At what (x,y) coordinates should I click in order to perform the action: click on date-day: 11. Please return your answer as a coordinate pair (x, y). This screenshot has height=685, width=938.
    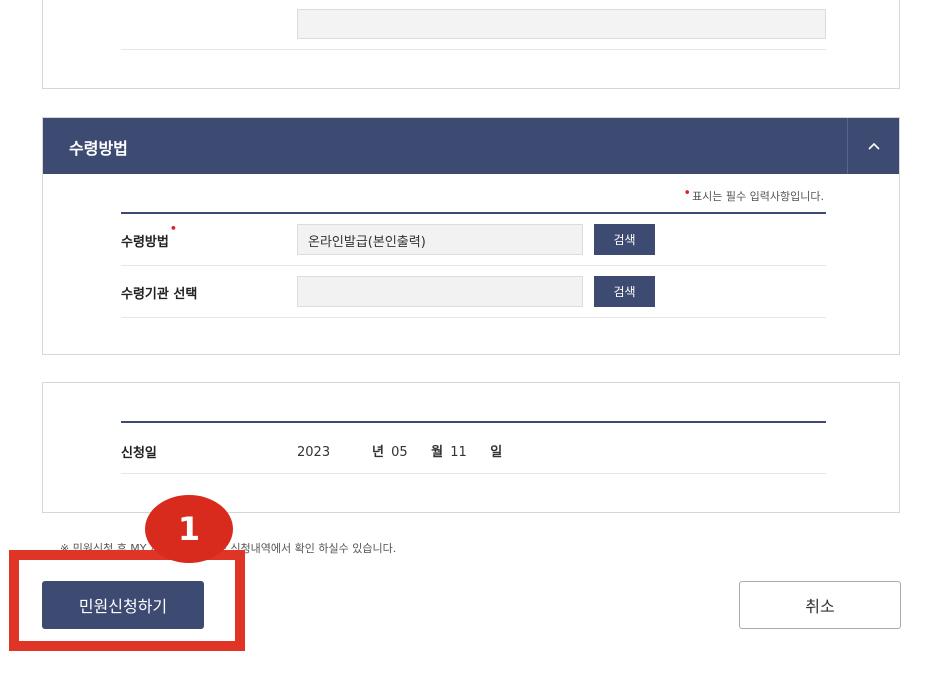
    Looking at the image, I should click on (458, 452).